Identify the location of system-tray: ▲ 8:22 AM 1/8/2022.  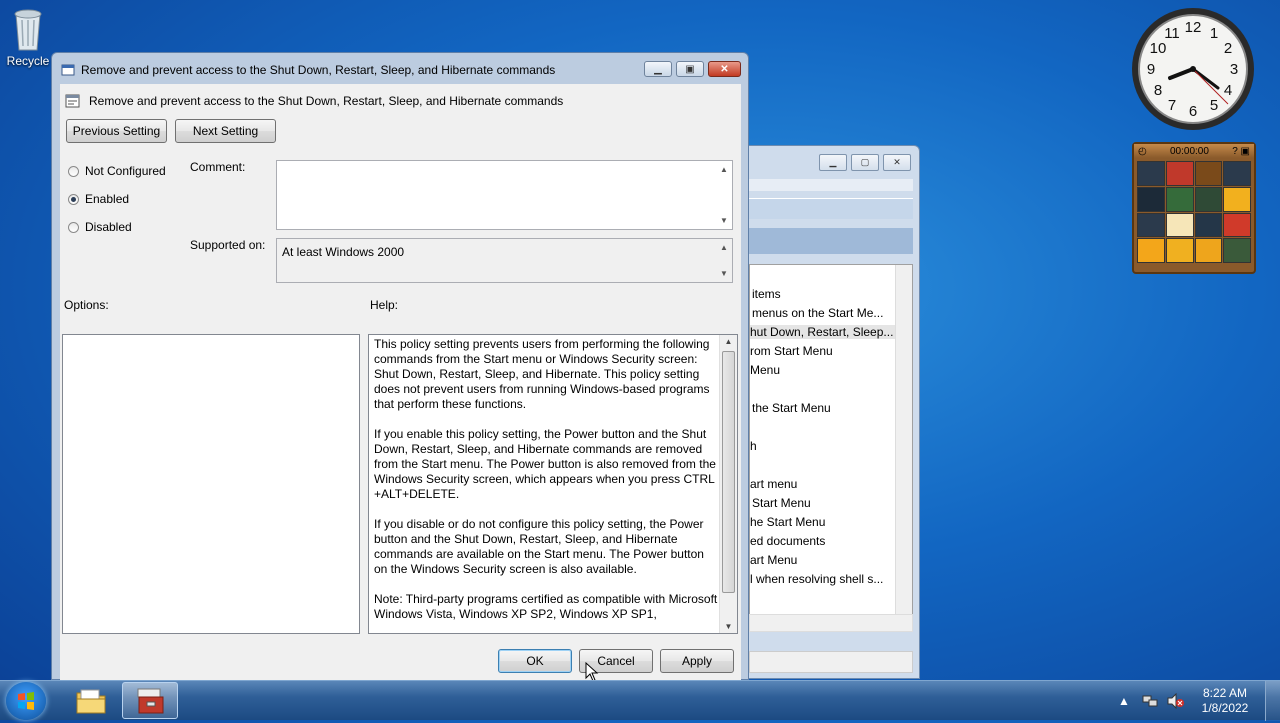
(1193, 701).